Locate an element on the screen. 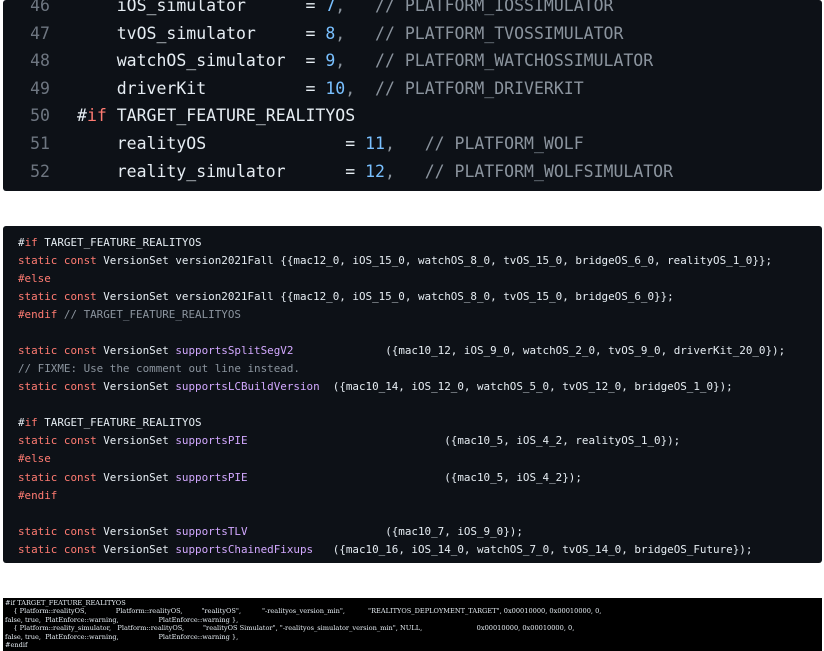  code-line: 49 driverKit = 10, // PLATFORM_DRIVERKIT is located at coordinates (412, 89).